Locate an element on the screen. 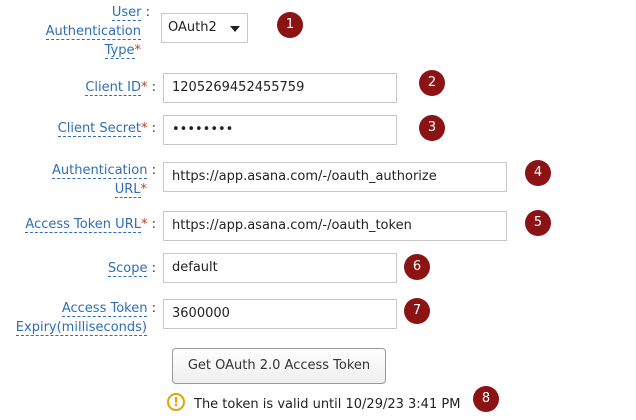 Image resolution: width=636 pixels, height=420 pixels. auth-type-label: User : Authentication Type* is located at coordinates (85, 31).